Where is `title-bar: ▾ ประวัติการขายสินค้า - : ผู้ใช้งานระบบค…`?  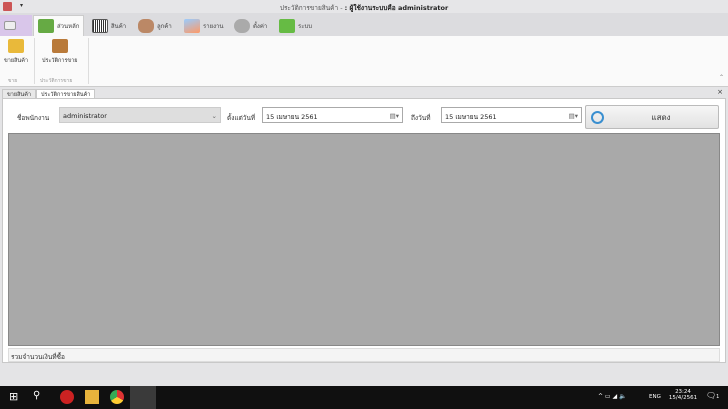 title-bar: ▾ ประวัติการขายสินค้า - : ผู้ใช้งานระบบค… is located at coordinates (364, 6).